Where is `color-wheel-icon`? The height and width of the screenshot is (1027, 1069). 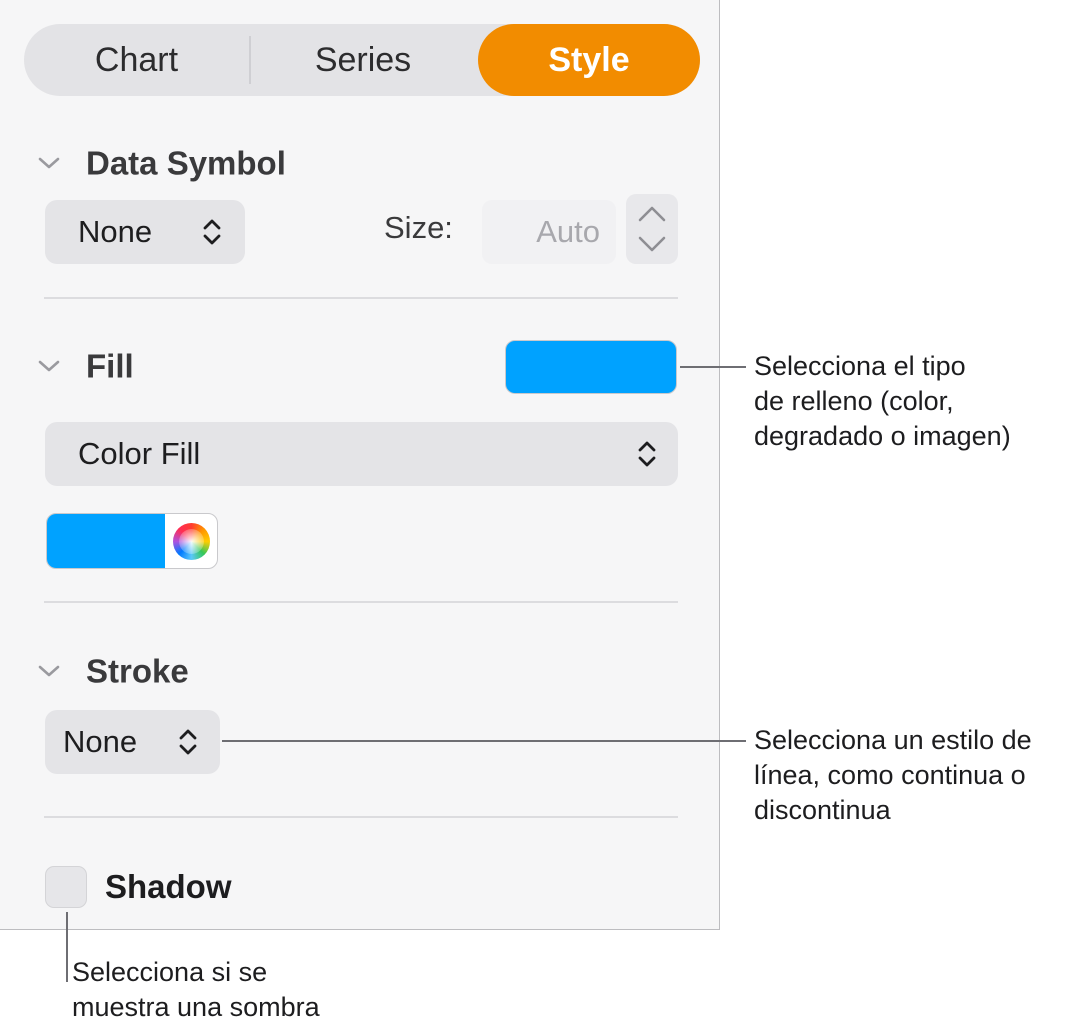
color-wheel-icon is located at coordinates (191, 541).